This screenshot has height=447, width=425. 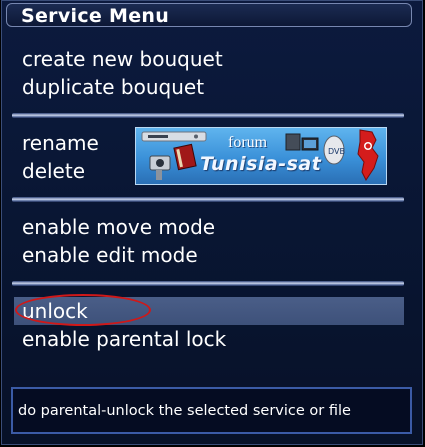 I want to click on menu-item-delete: delete, so click(x=53, y=171).